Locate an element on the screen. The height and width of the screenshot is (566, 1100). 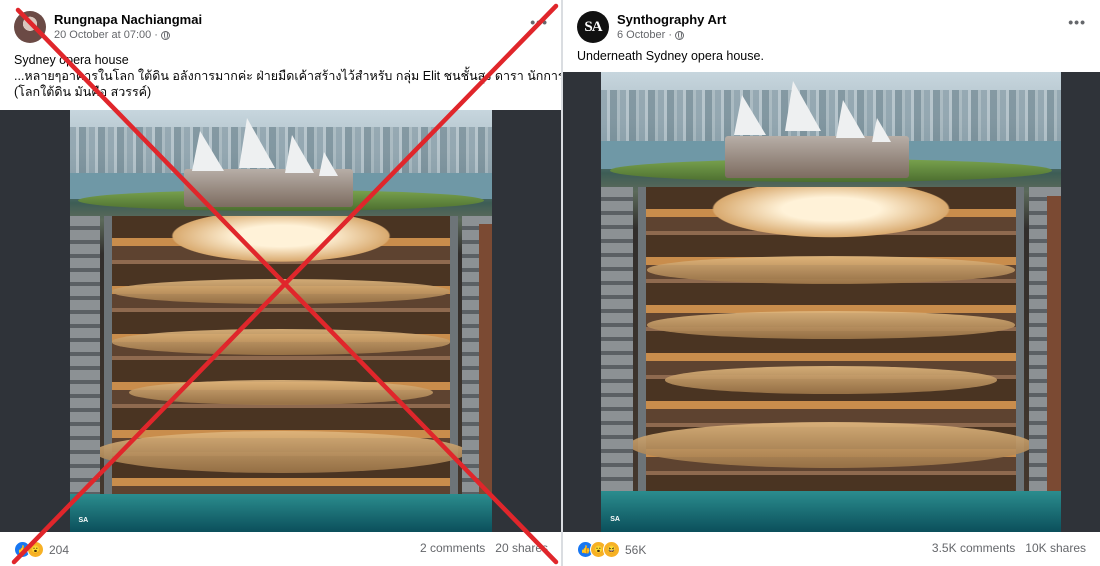
reactions-summary: 👍 😮 😆 56K is located at coordinates (611, 549).